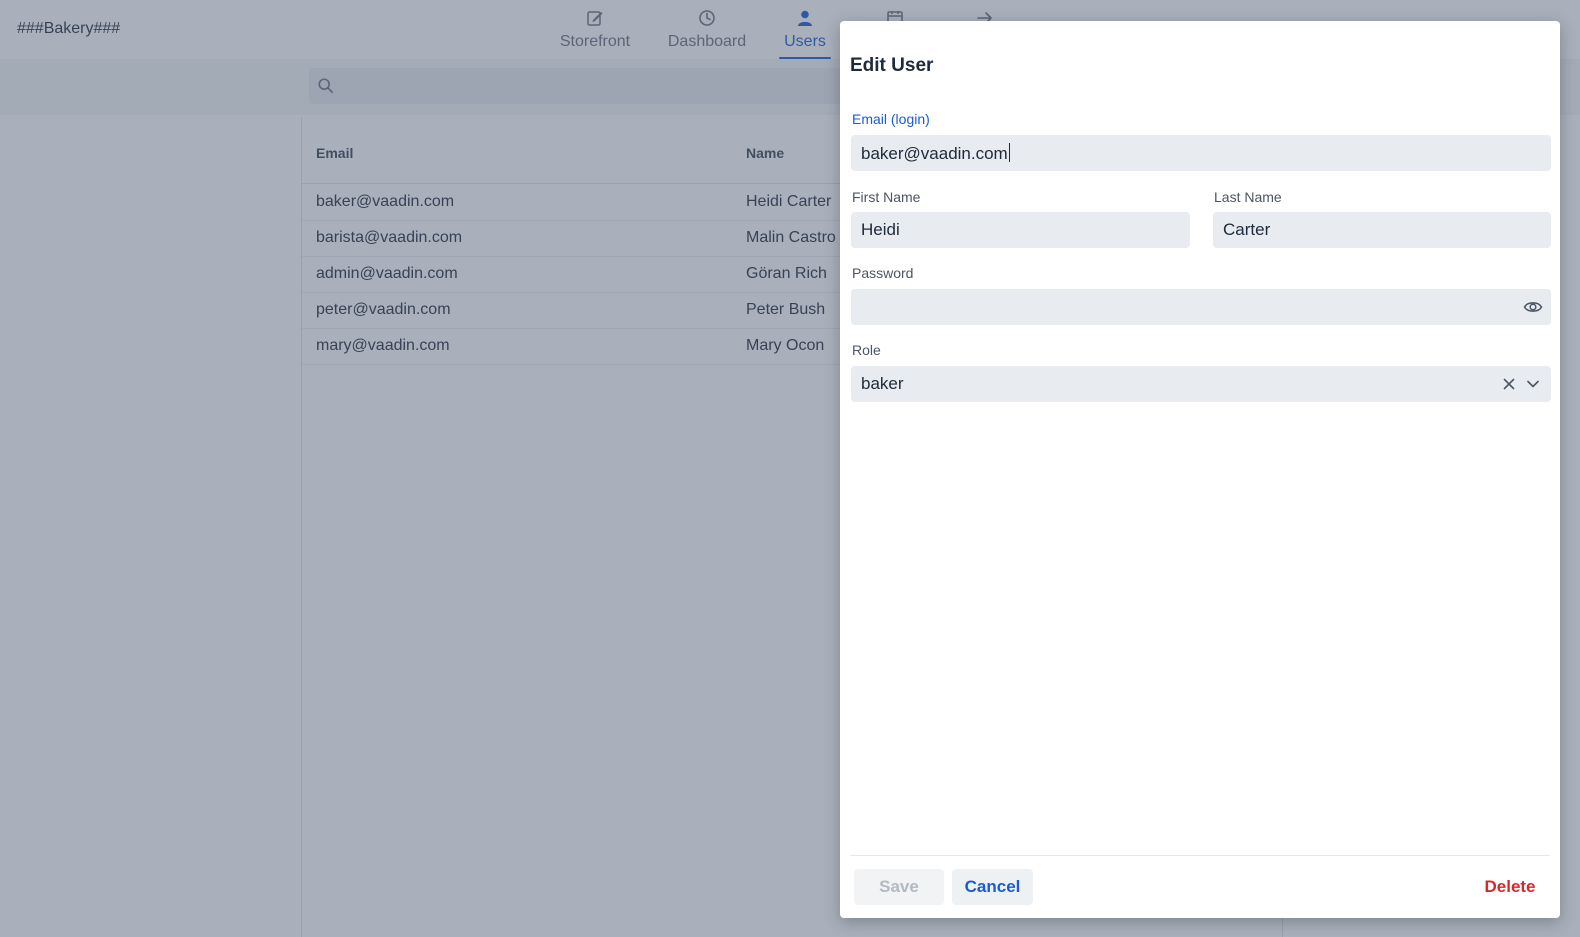  Describe the element at coordinates (934, 153) in the screenshot. I see `email-value: baker@vaadin.com` at that location.